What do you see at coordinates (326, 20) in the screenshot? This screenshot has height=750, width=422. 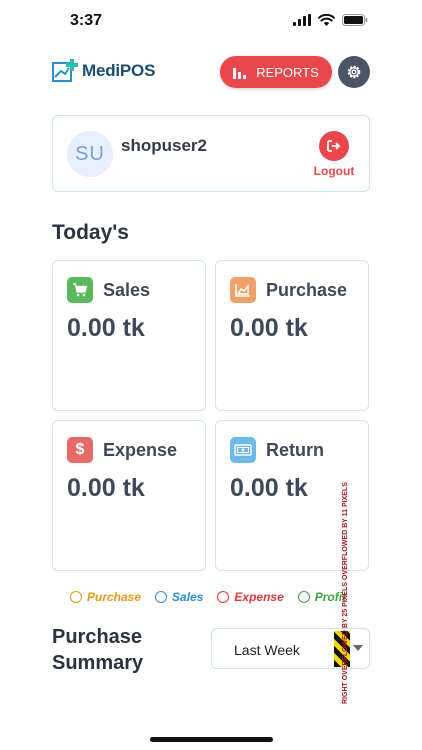 I see `wifi-icon` at bounding box center [326, 20].